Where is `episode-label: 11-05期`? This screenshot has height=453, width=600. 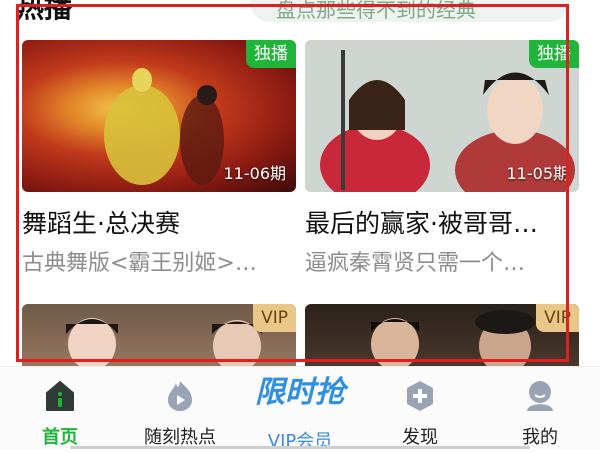 episode-label: 11-05期 is located at coordinates (538, 173).